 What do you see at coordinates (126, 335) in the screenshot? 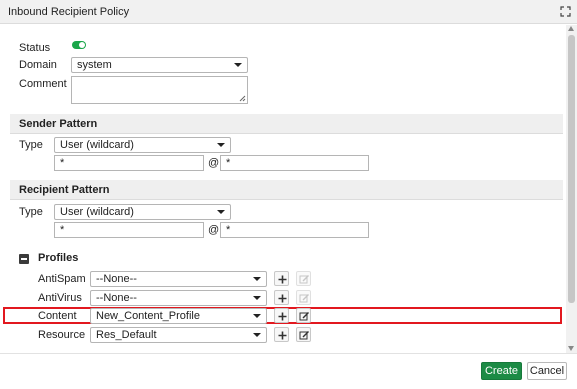
I see `resource-value: Res_Default` at bounding box center [126, 335].